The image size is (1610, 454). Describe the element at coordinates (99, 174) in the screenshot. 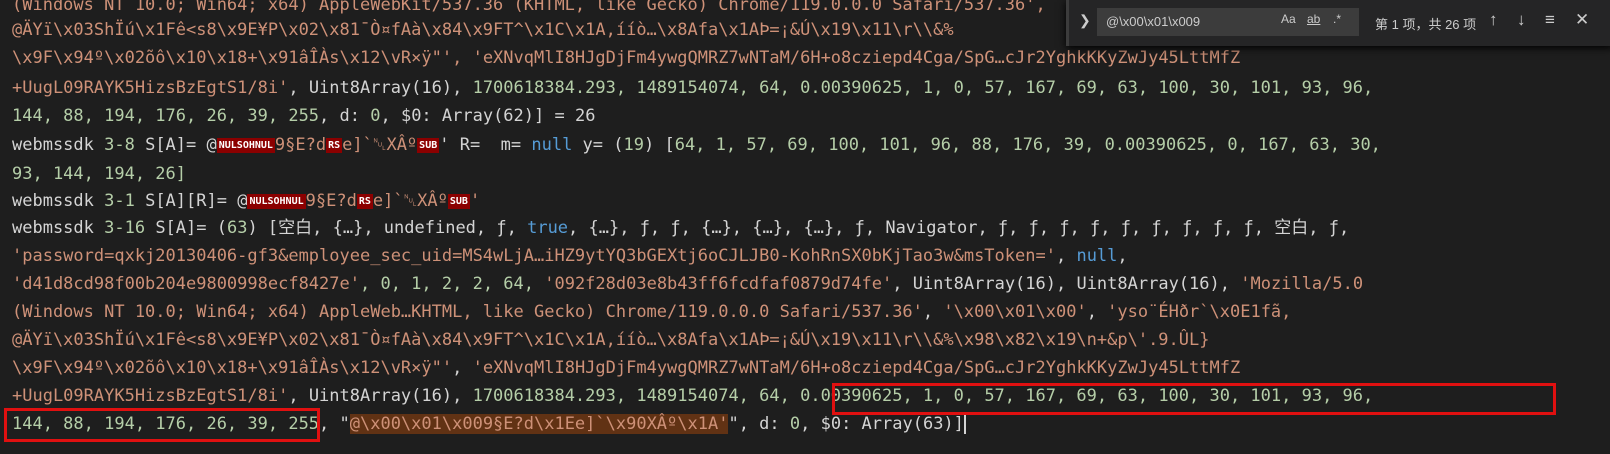

I see `console-line: 93, 144, 194, 26]` at that location.